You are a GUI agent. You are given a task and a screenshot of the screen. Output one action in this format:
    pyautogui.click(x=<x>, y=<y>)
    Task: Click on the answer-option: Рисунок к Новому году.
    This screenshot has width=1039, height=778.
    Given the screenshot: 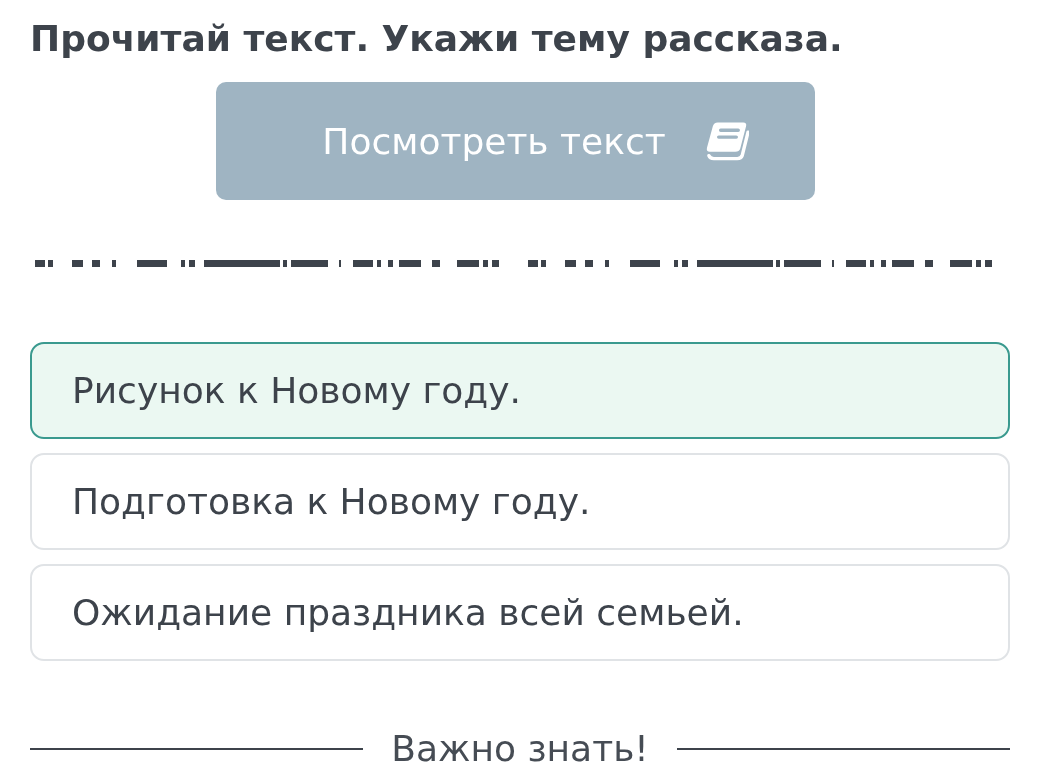 What is the action you would take?
    pyautogui.click(x=520, y=390)
    